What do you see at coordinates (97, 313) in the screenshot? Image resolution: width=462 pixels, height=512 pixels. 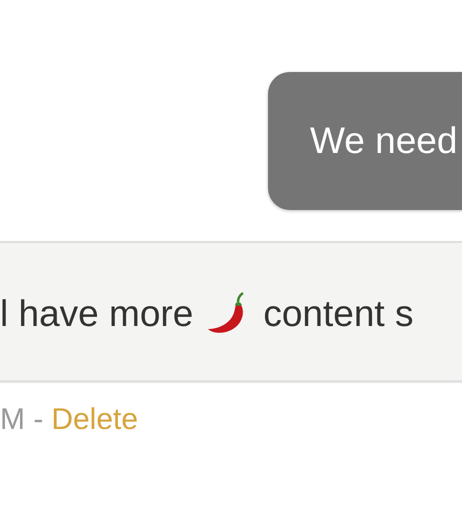 I see `message-text: l have more` at bounding box center [97, 313].